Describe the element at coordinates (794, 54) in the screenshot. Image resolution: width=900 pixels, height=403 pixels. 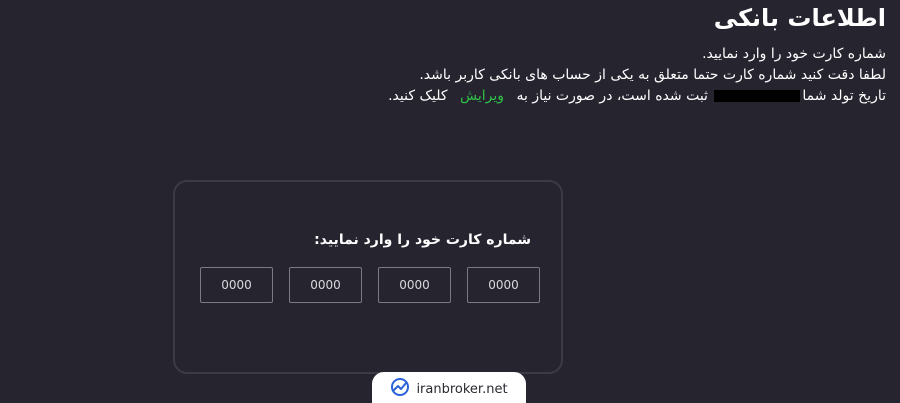
I see `info-line-1: شماره کارت خود را وارد نمایید.` at that location.